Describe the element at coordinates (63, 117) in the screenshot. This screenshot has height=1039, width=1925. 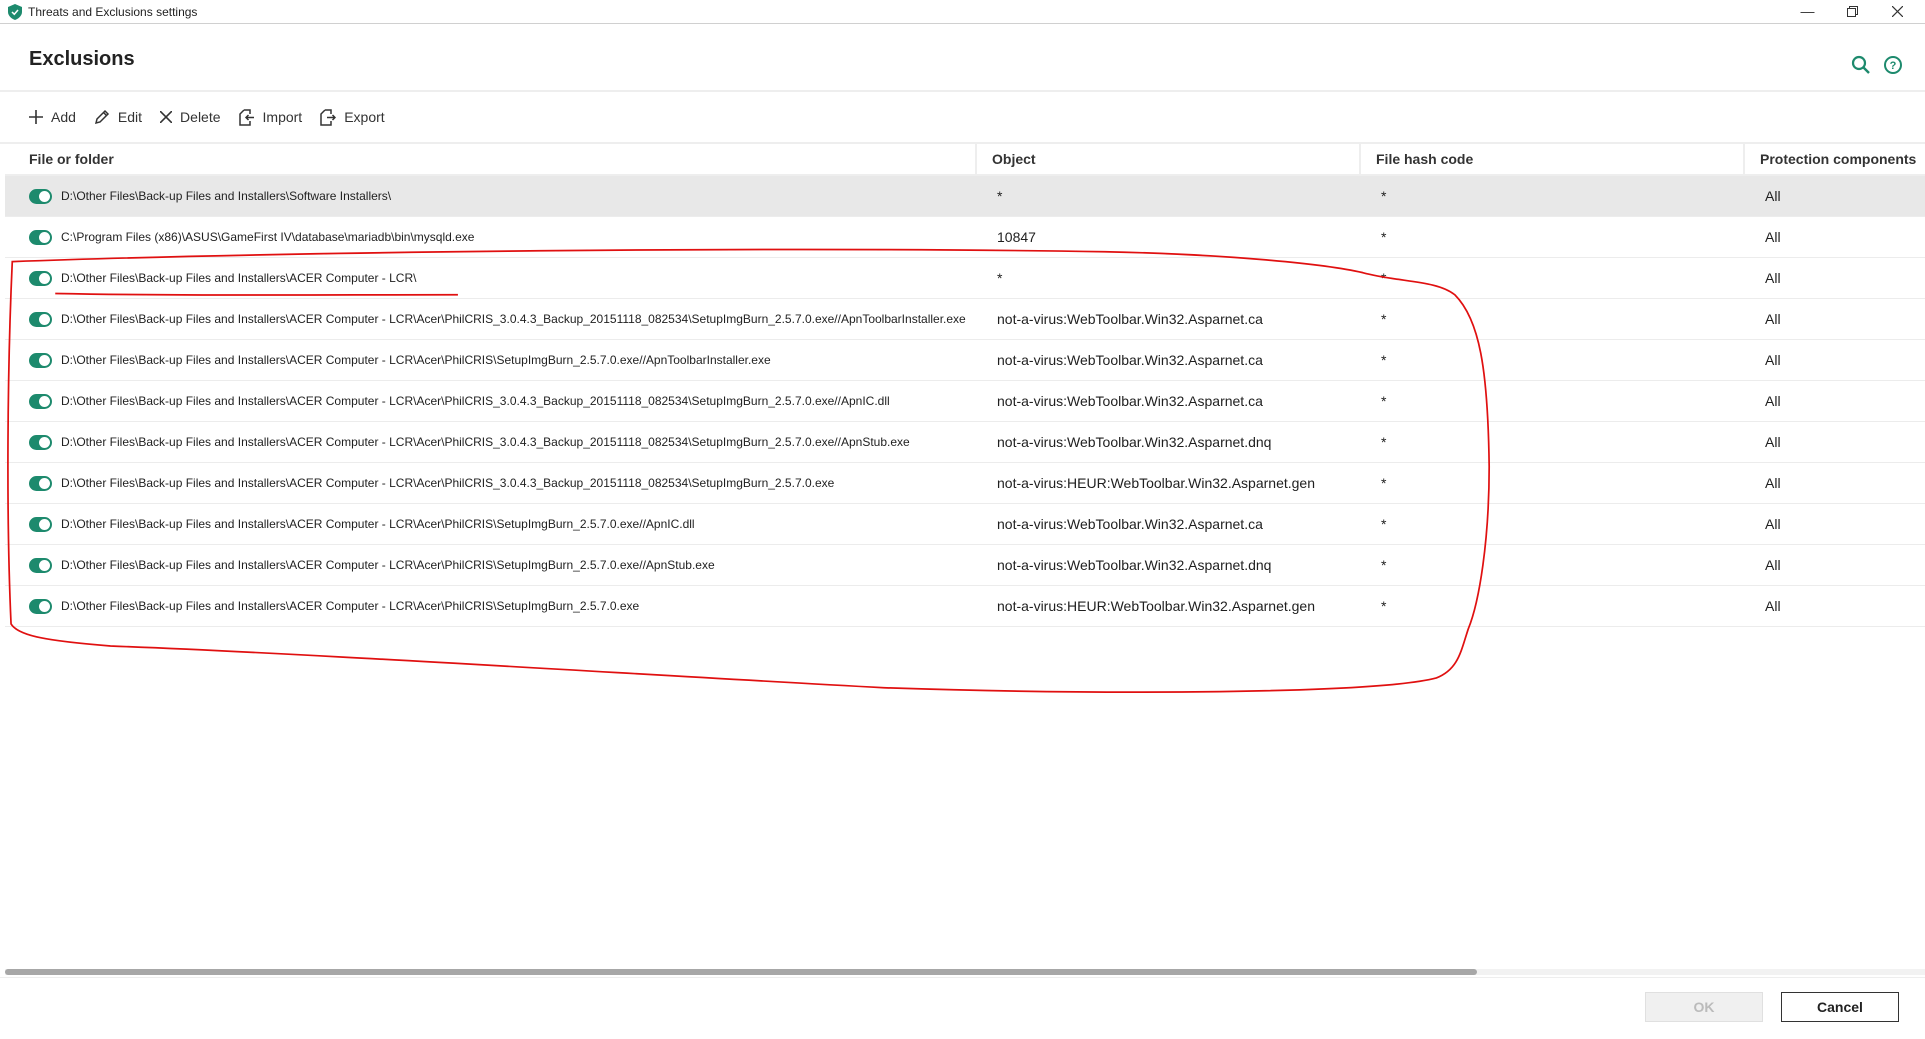
I see `add-label: Add` at that location.